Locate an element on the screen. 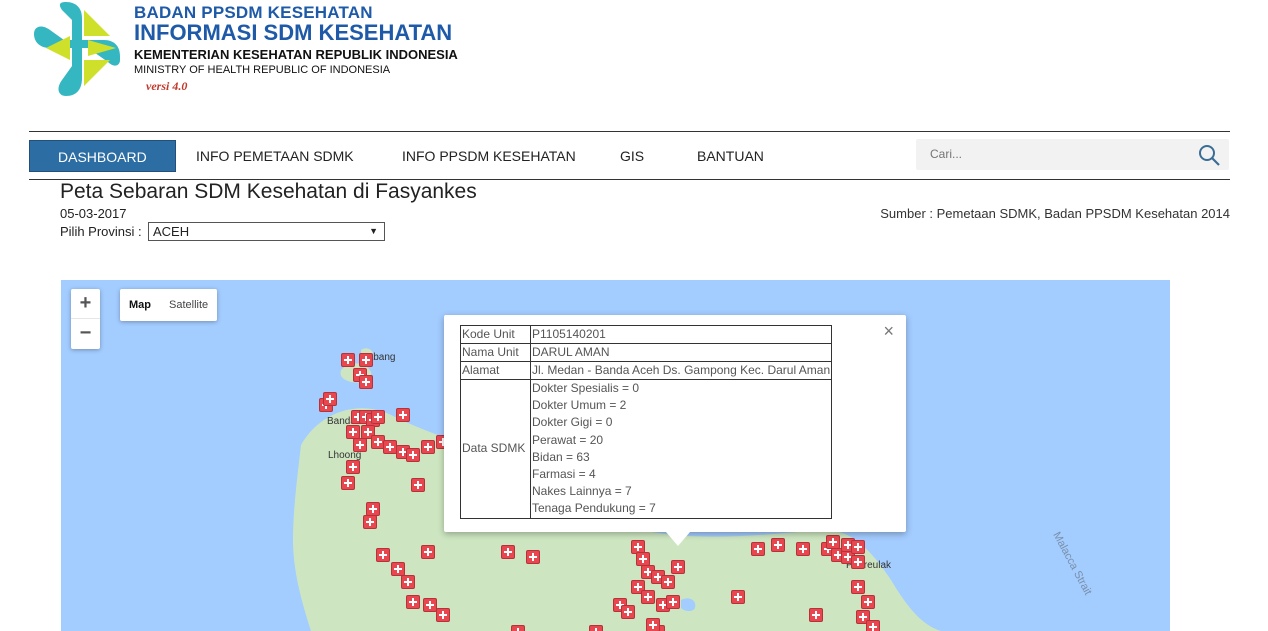 This screenshot has height=631, width=1268. table-row: Kode Unit P1105140201 is located at coordinates (646, 334).